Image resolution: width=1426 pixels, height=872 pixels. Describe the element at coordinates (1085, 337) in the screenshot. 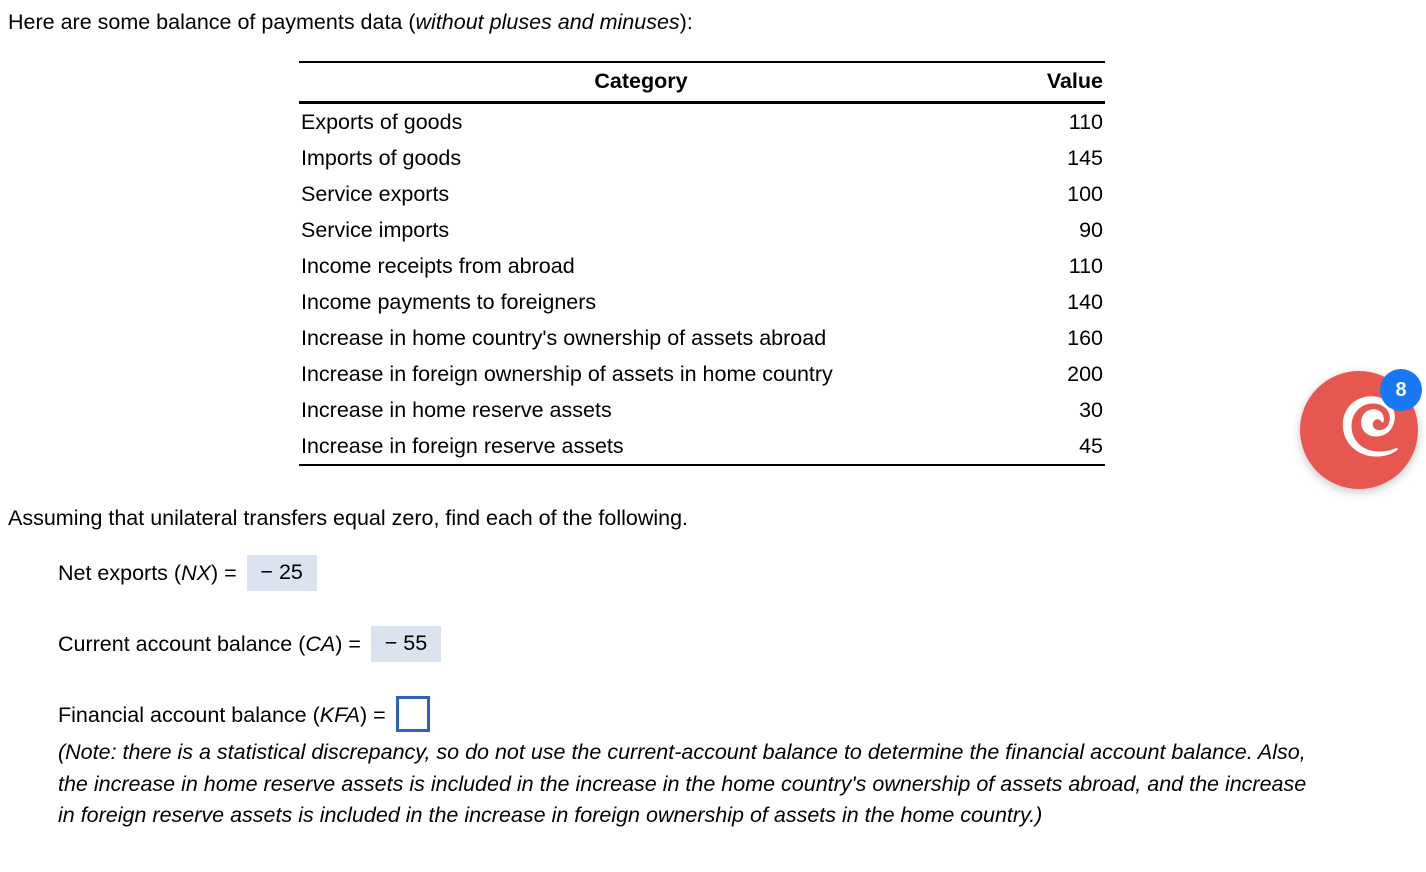

I see `table-cell-value: 160` at that location.